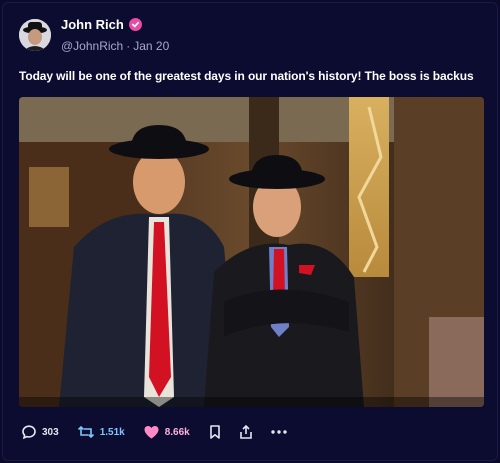  I want to click on like-button: 8.66k, so click(166, 432).